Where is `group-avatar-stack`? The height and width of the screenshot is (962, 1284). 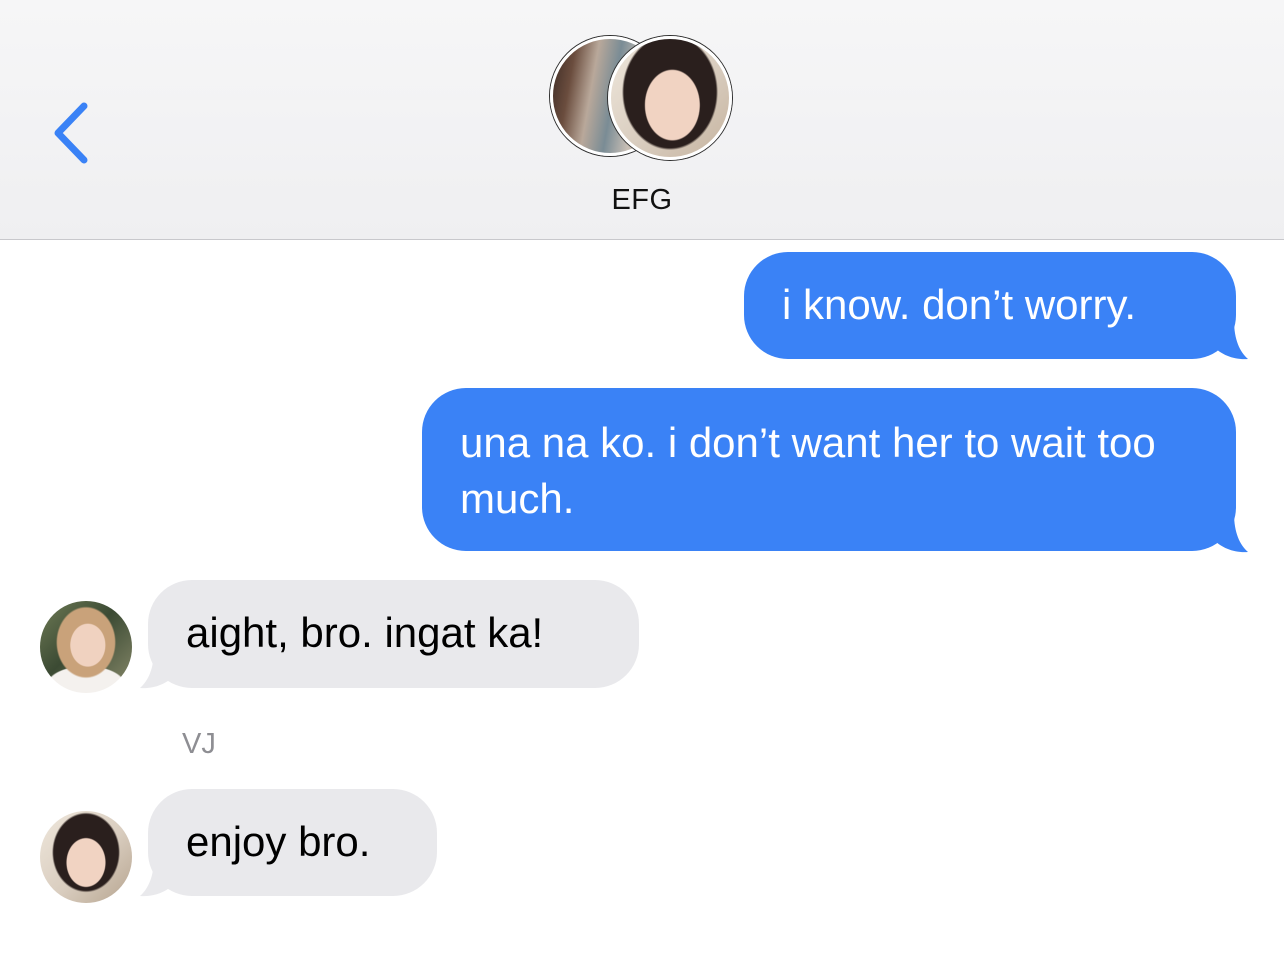
group-avatar-stack is located at coordinates (643, 99).